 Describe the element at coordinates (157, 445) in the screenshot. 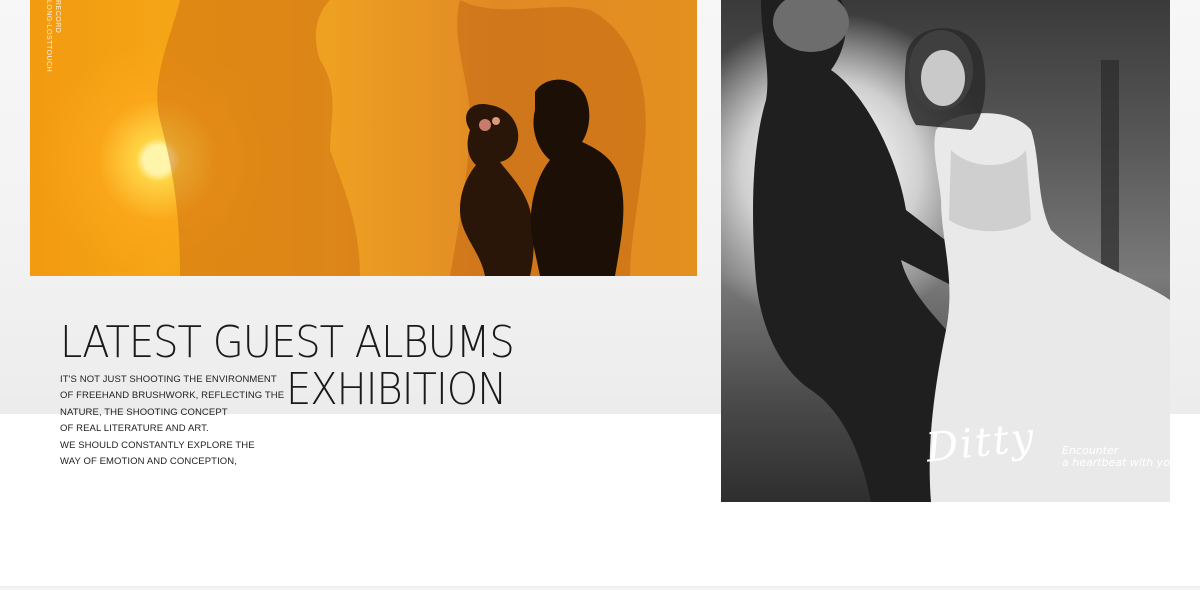

I see `description-line: WE SHOULD CONSTANTLY EXPLORE THE` at that location.